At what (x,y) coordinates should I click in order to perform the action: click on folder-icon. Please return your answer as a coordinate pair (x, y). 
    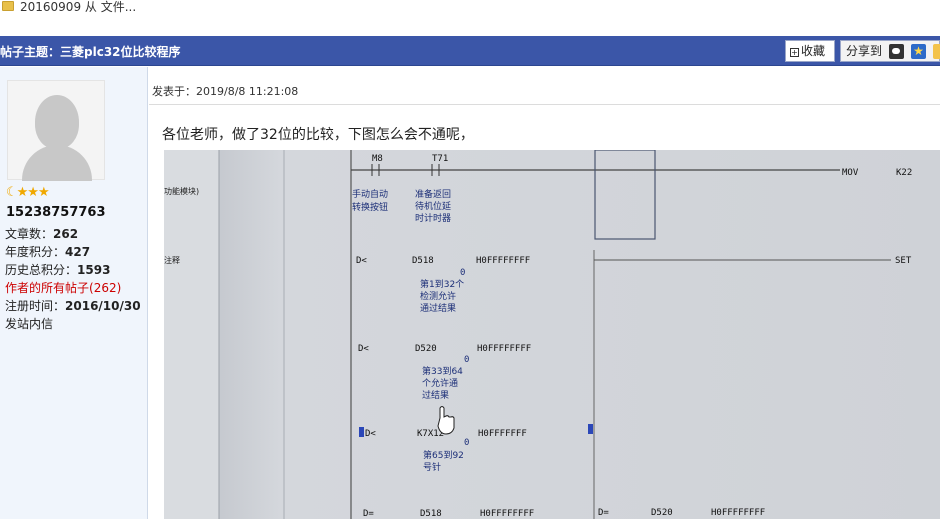
    Looking at the image, I should click on (8, 6).